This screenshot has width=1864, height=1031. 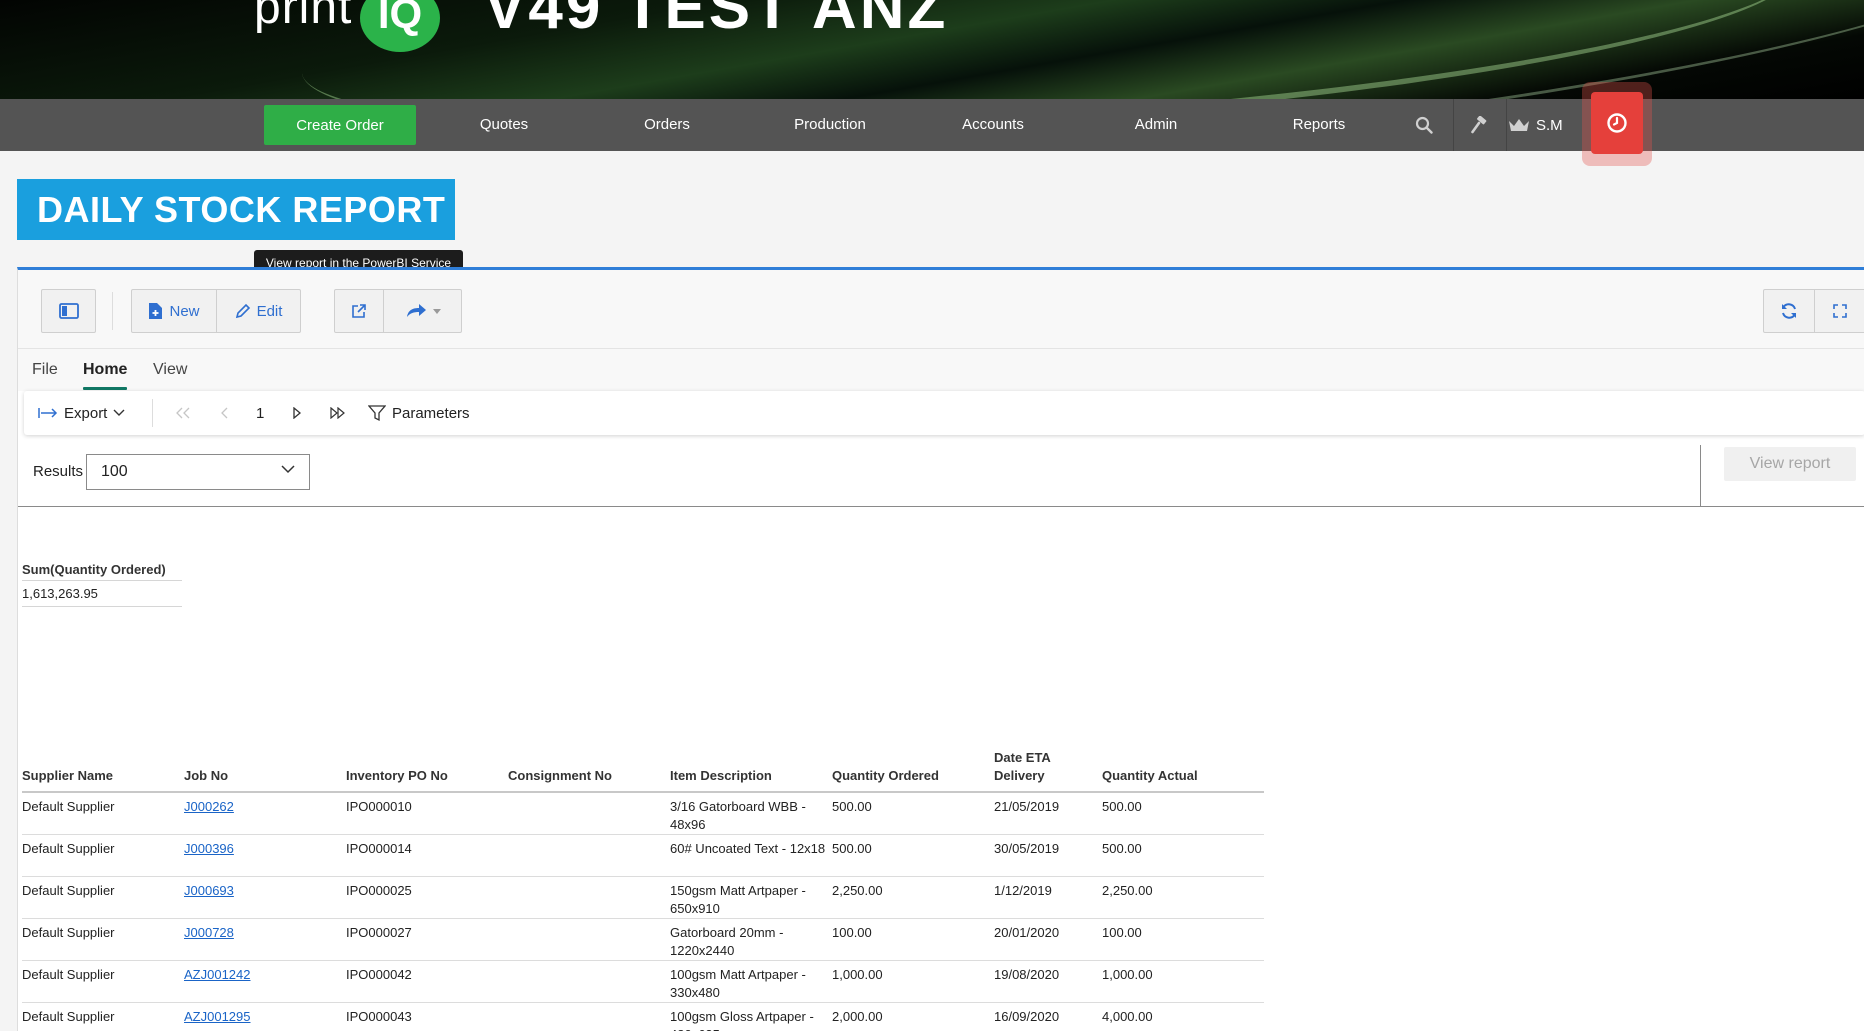 I want to click on nav-item-admin: Admin, so click(x=1156, y=125).